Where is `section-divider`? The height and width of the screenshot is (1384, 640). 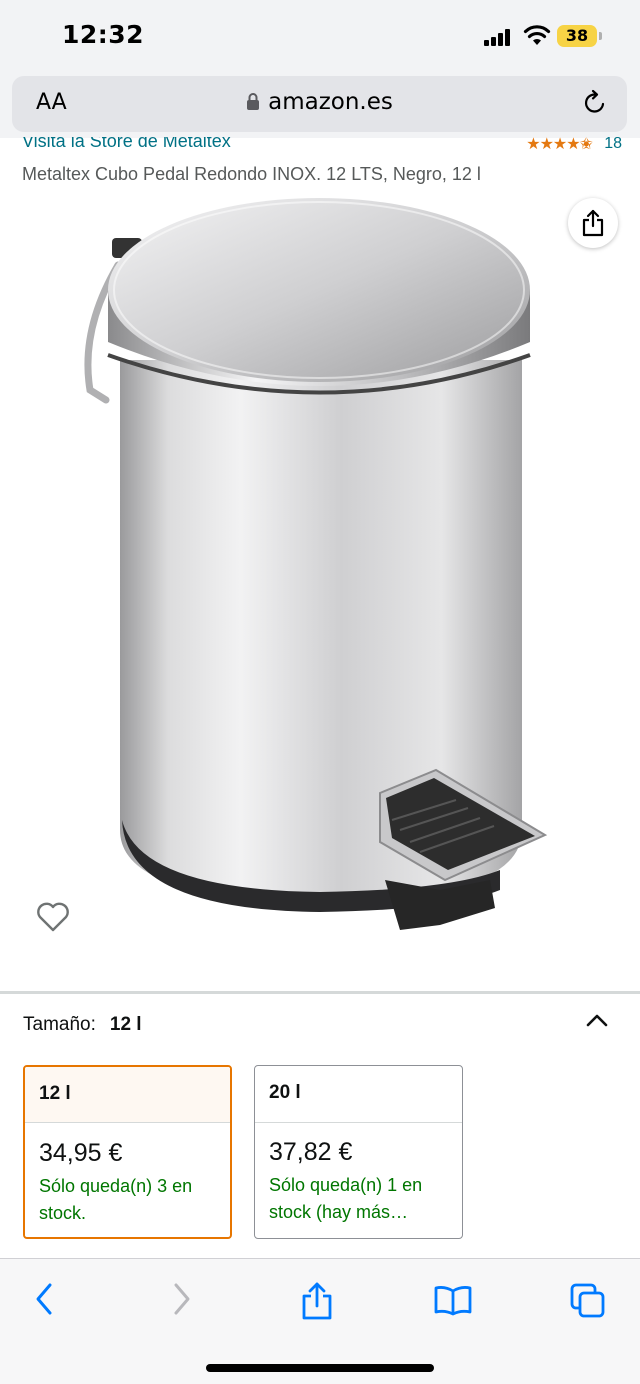
section-divider is located at coordinates (320, 992).